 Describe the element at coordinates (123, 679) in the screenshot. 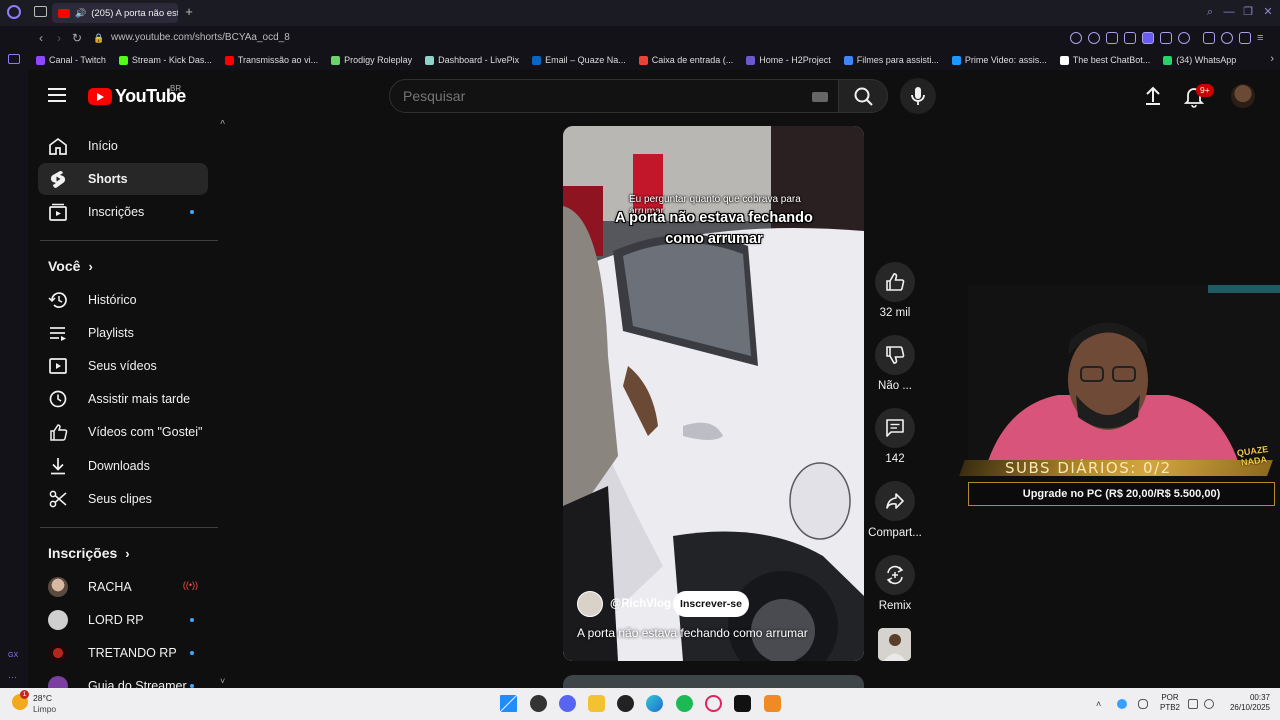

I see `subscription-item: Guia do Streamer` at that location.